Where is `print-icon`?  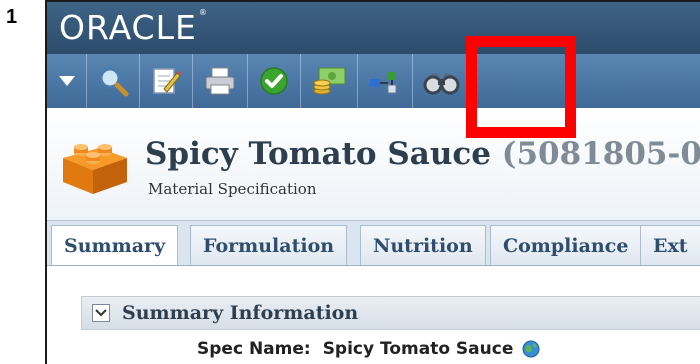 print-icon is located at coordinates (220, 81).